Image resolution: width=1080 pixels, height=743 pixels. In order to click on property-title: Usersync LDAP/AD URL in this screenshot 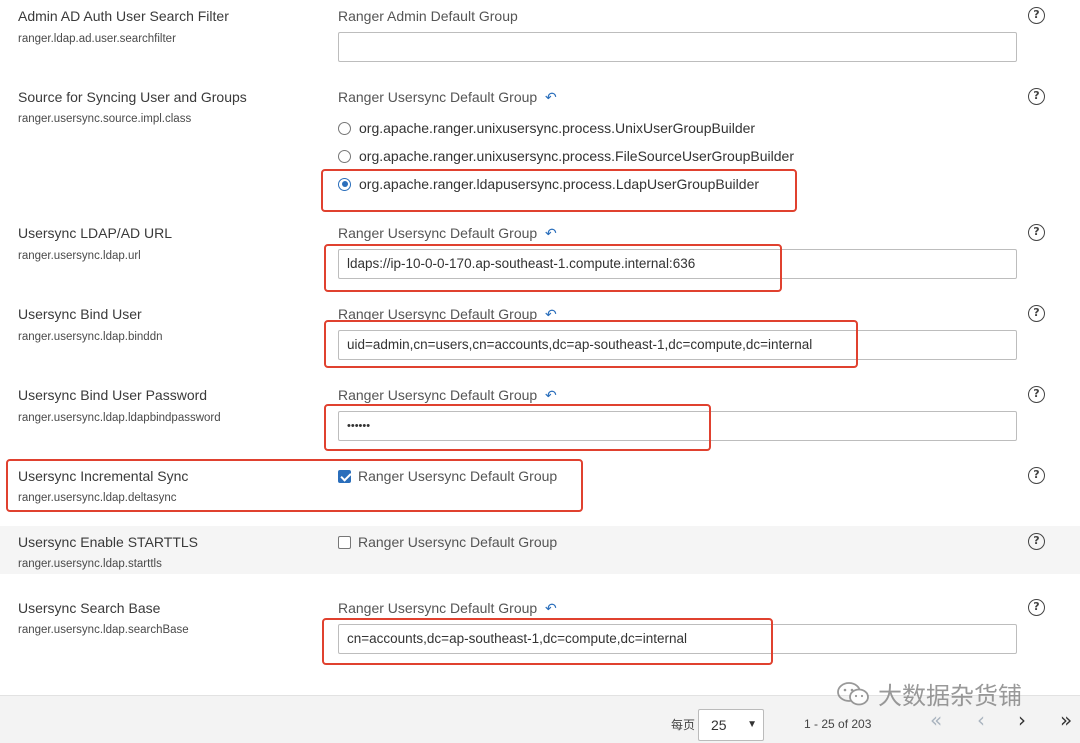, I will do `click(95, 233)`.